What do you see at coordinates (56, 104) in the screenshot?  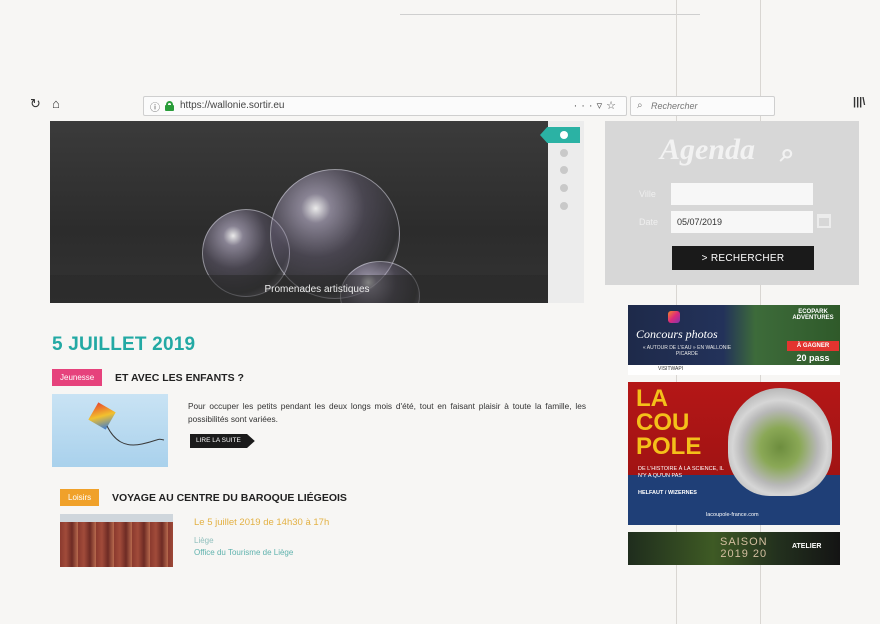 I see `home-icon: ⌂` at bounding box center [56, 104].